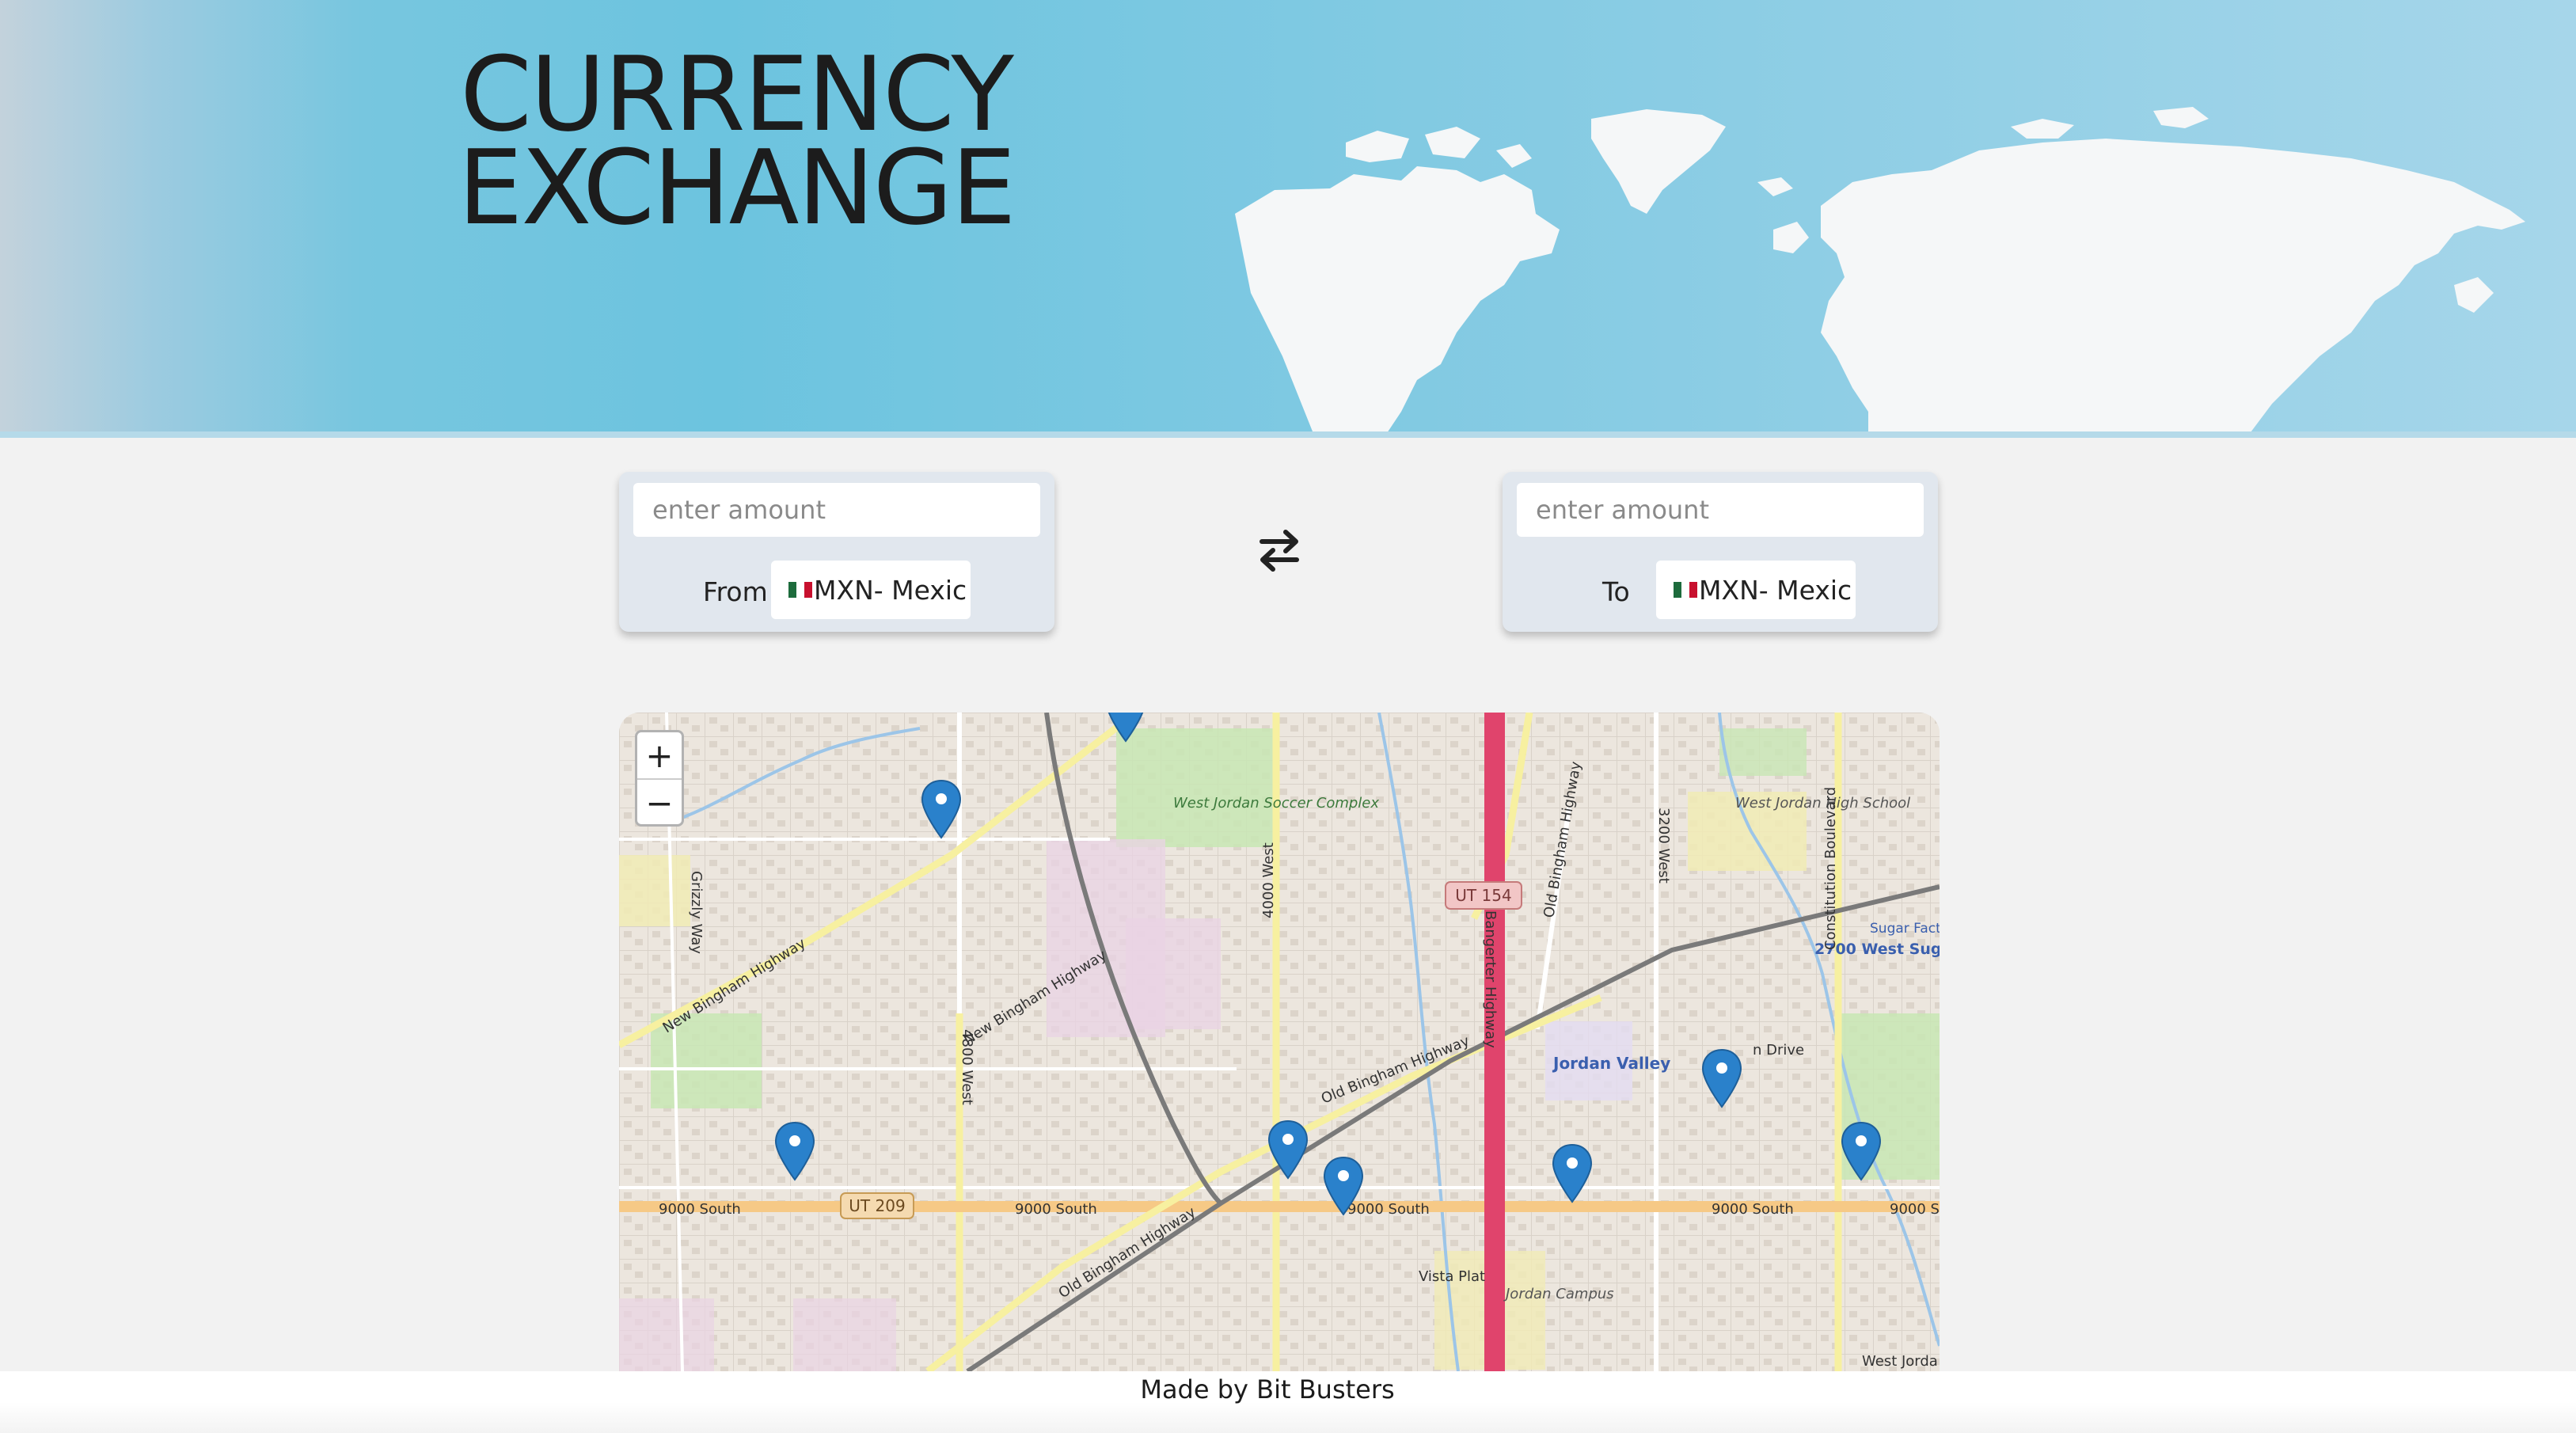  I want to click on from-currency-value: MXN- Mexic, so click(891, 590).